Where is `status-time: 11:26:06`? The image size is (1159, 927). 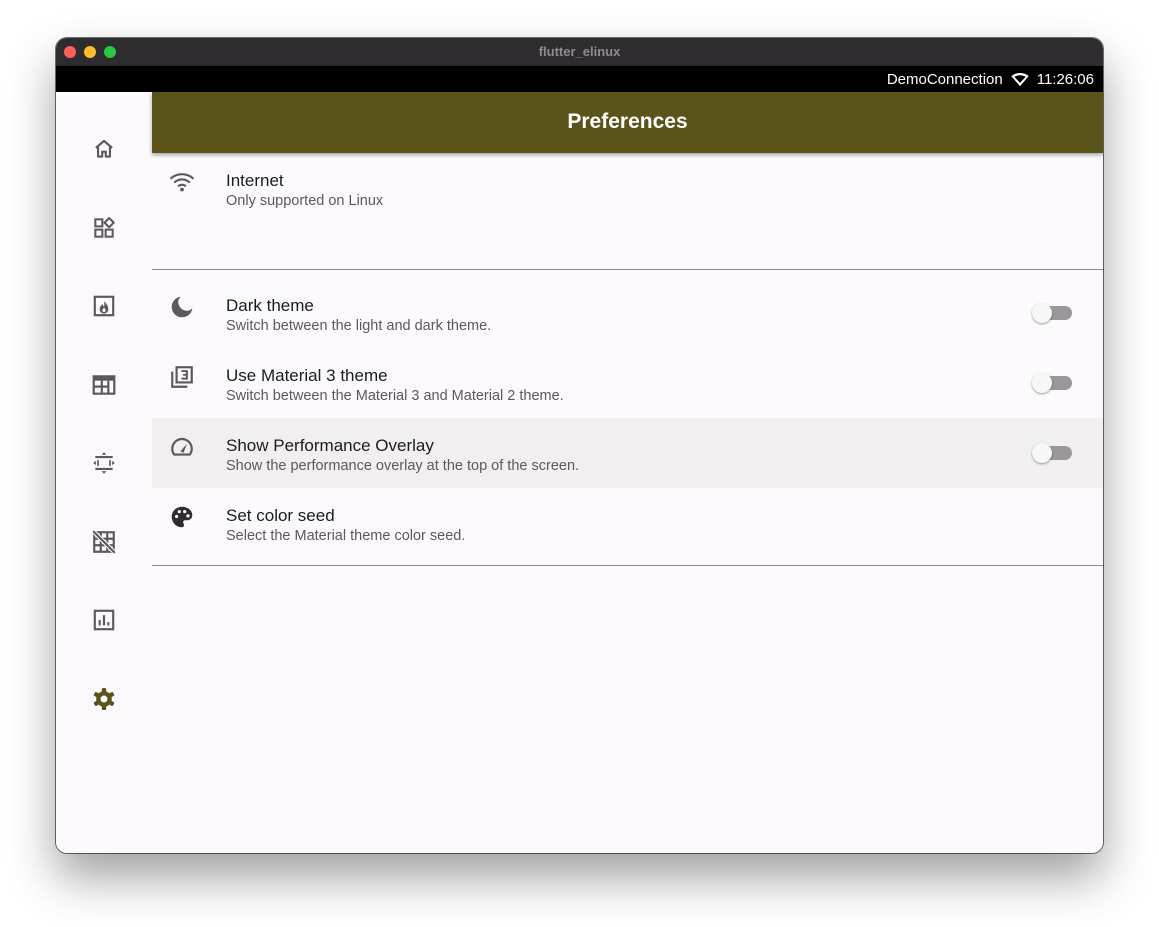
status-time: 11:26:06 is located at coordinates (1065, 79).